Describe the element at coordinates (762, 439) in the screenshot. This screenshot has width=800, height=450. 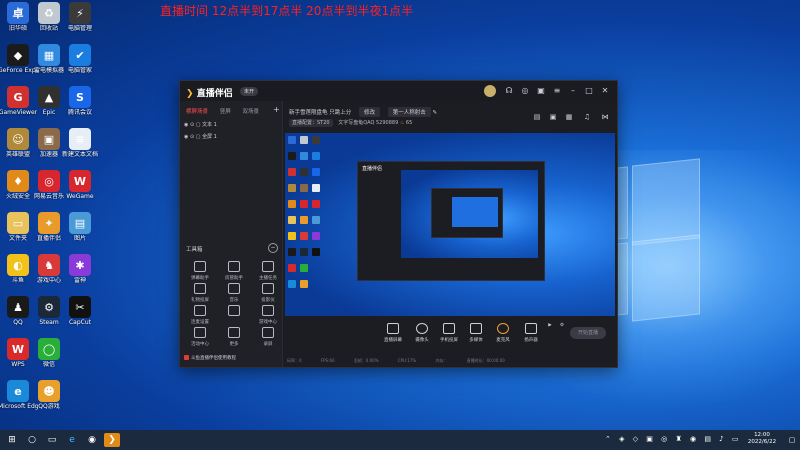
I see `clock: 12:00 2022/6/22` at that location.